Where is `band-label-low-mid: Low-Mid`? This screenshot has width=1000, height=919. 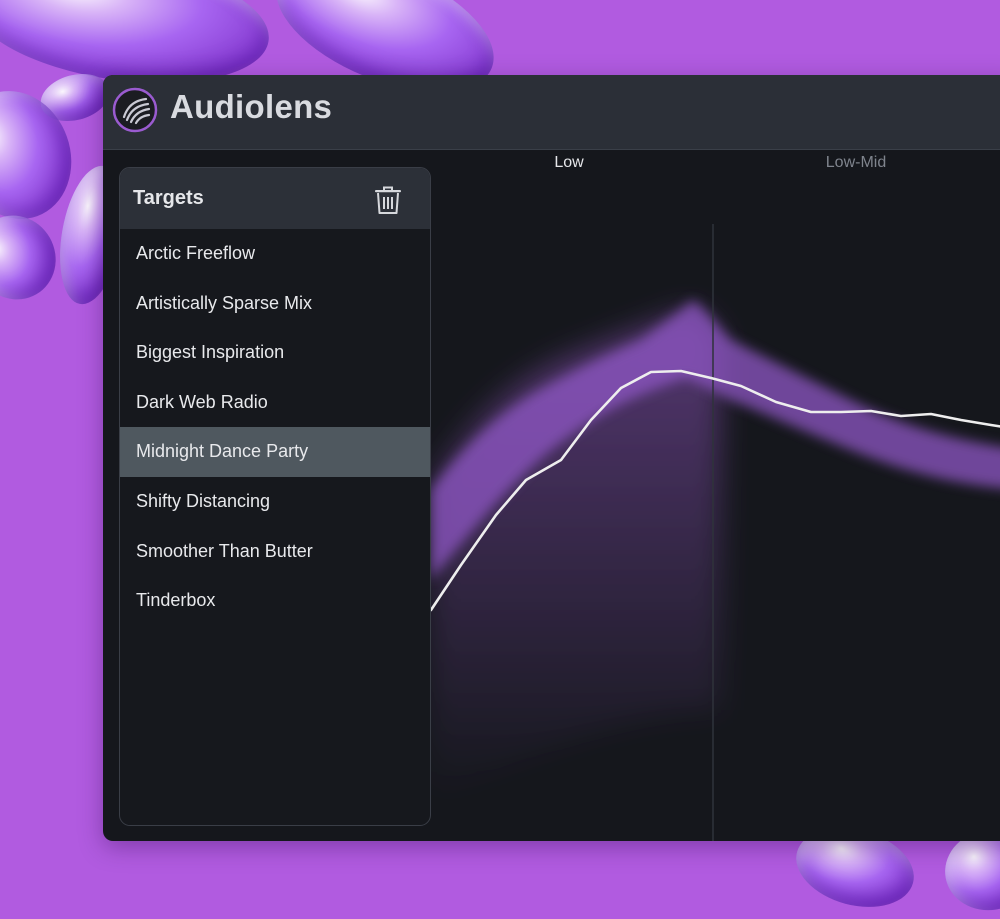
band-label-low-mid: Low-Mid is located at coordinates (856, 163).